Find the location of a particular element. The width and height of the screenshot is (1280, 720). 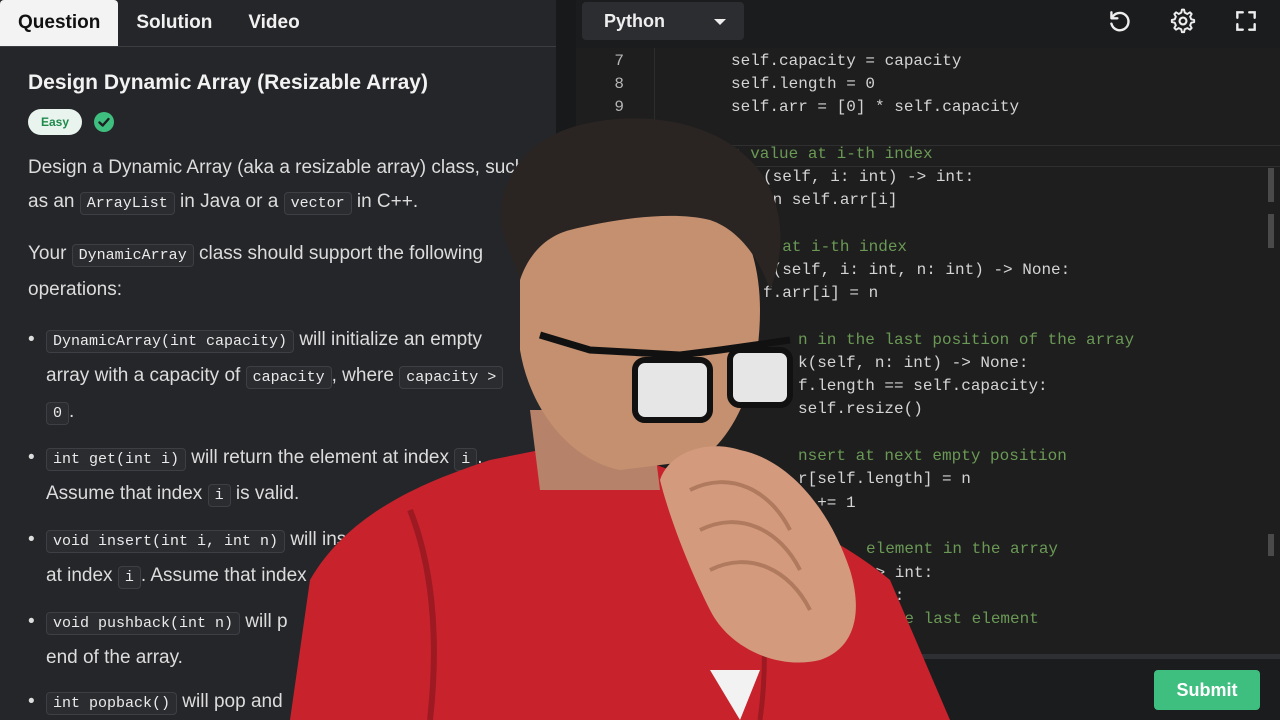

line-number: 8 is located at coordinates (619, 84).